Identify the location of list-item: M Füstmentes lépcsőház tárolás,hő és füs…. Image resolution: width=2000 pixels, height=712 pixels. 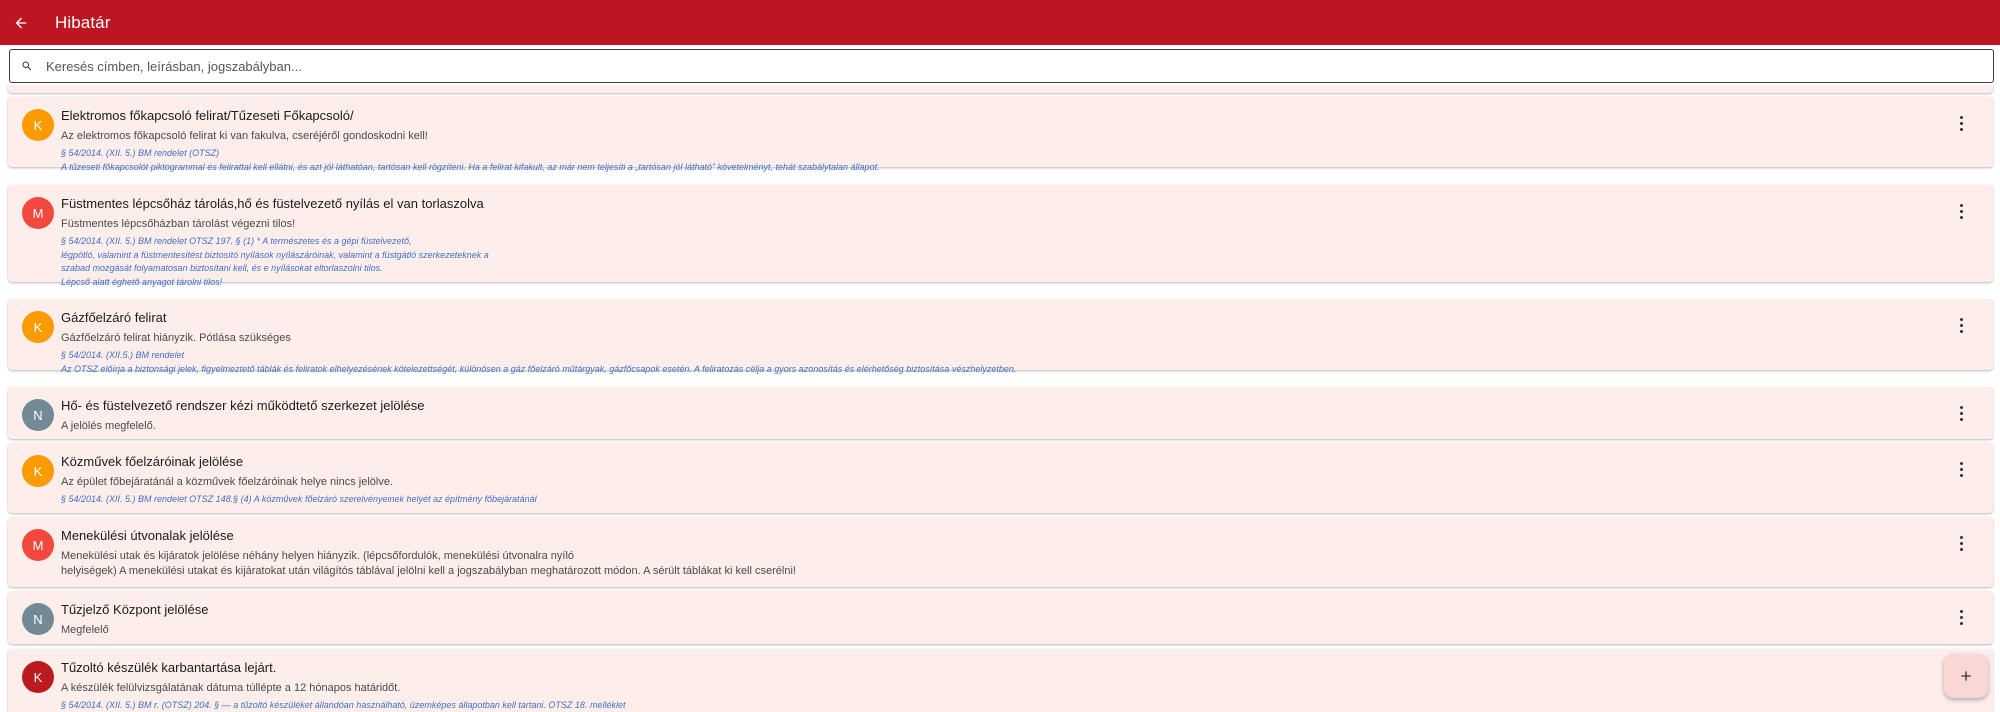
(1000, 236).